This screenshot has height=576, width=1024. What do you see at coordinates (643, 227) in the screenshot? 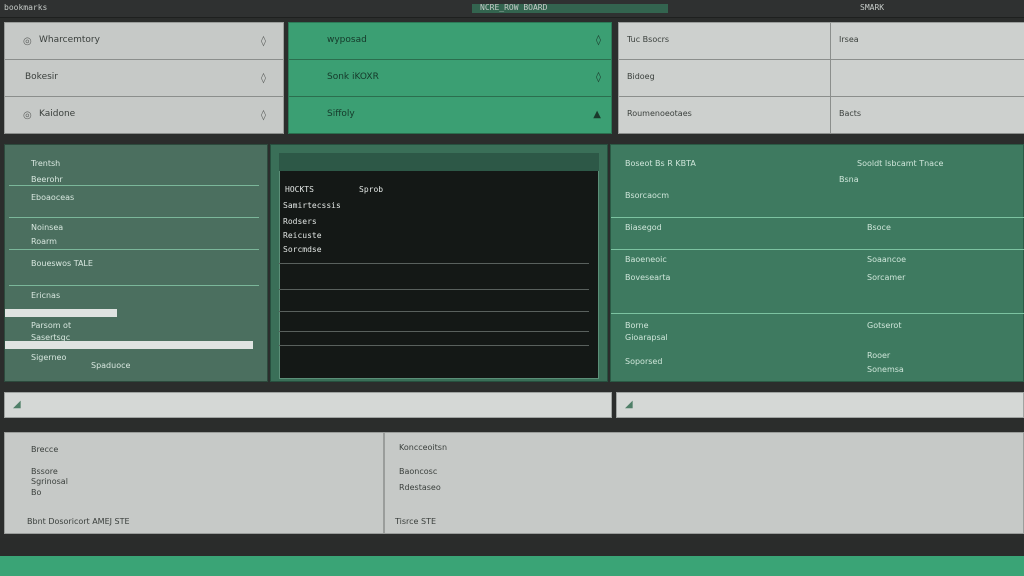
I see `list-item: Biasegod` at bounding box center [643, 227].